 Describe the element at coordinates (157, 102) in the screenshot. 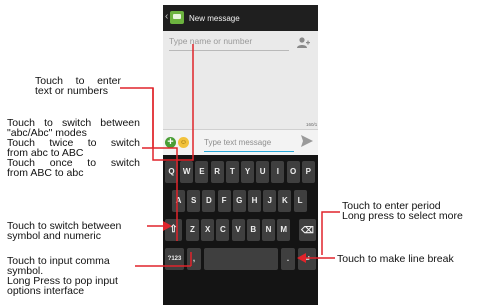

I see `leader-enter-text` at that location.